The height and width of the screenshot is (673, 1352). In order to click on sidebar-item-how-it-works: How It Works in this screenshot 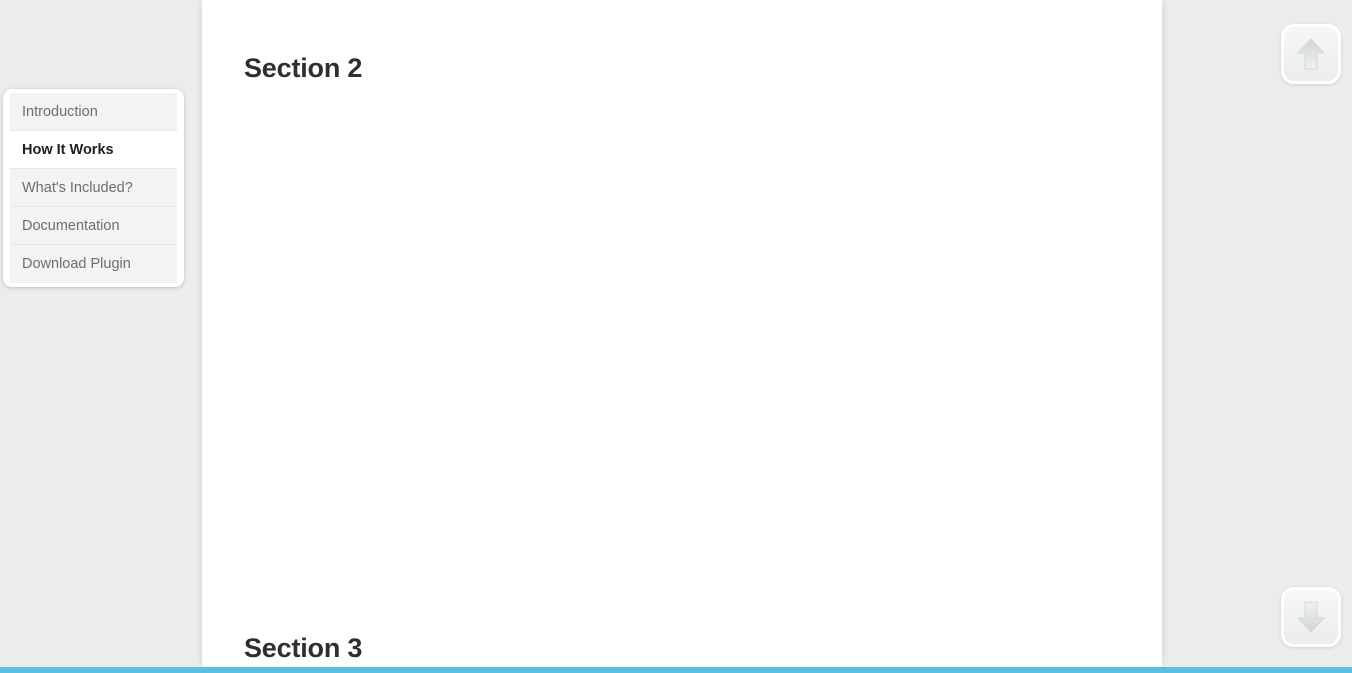, I will do `click(93, 150)`.